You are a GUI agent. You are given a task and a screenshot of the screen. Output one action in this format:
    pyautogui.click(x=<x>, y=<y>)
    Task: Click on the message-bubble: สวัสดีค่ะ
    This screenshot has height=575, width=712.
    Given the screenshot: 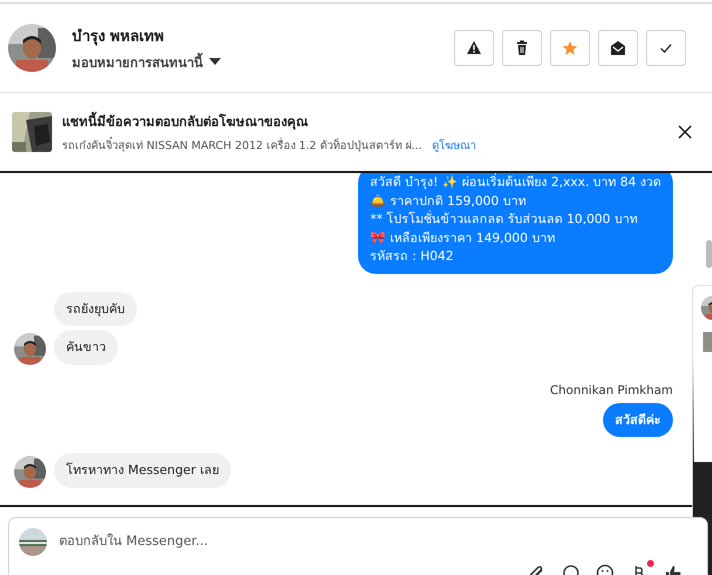 What is the action you would take?
    pyautogui.click(x=638, y=419)
    